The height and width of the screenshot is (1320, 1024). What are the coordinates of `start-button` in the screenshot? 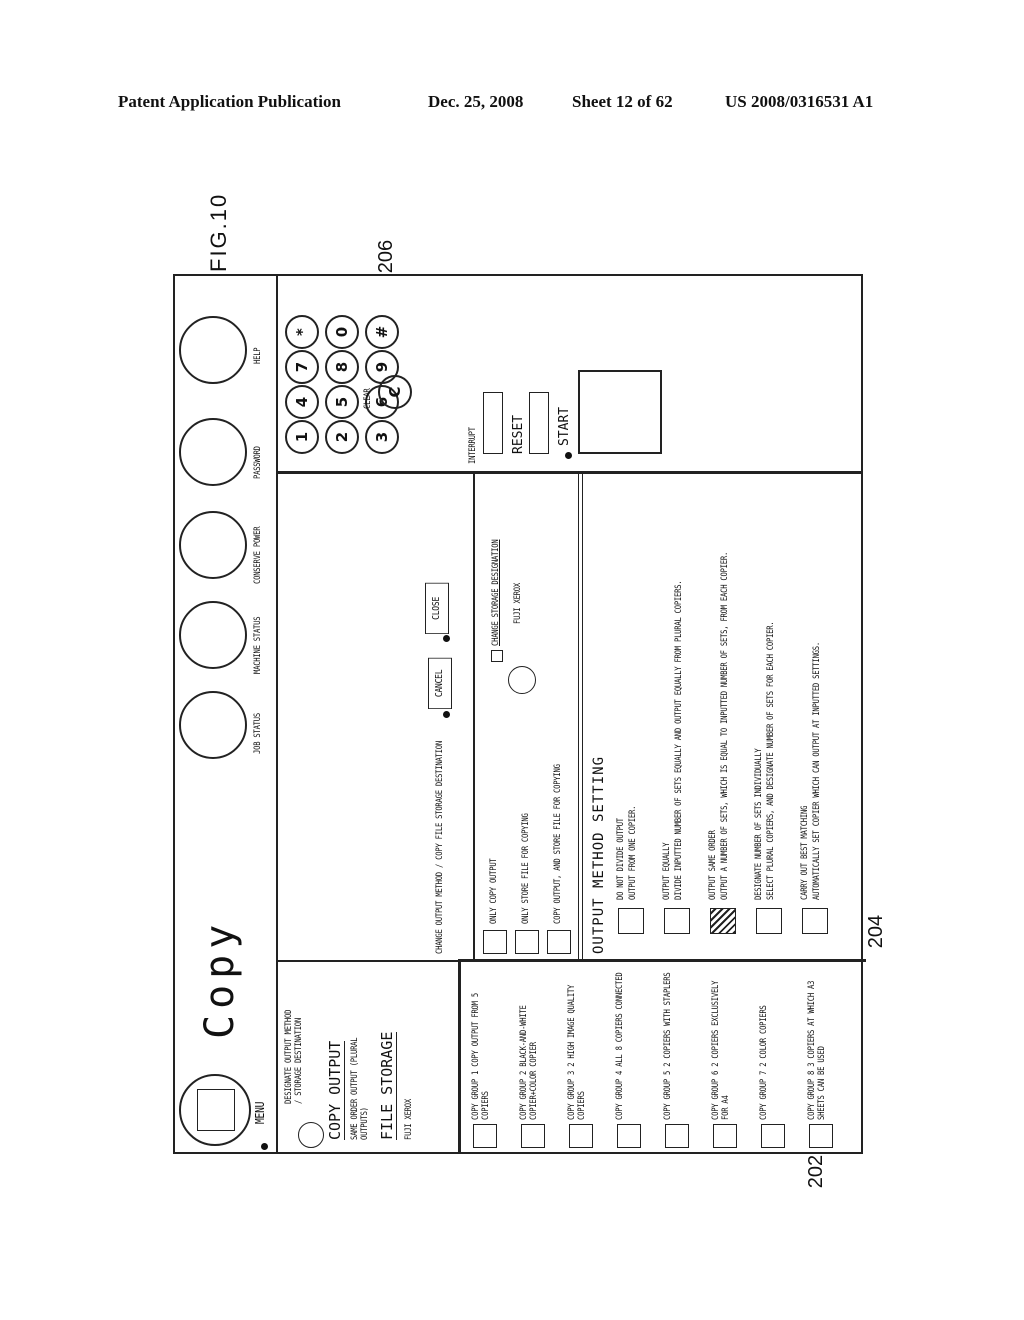 It's located at (620, 412).